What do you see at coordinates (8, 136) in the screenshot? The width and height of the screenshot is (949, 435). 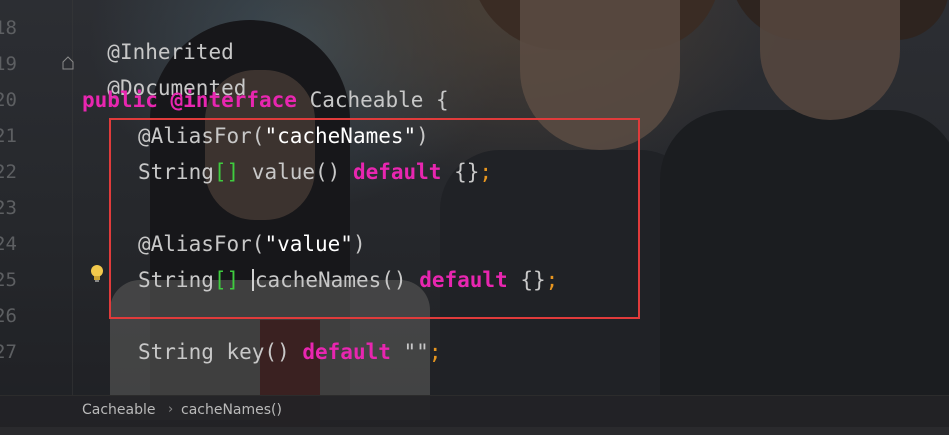 I see `line-number: 21` at bounding box center [8, 136].